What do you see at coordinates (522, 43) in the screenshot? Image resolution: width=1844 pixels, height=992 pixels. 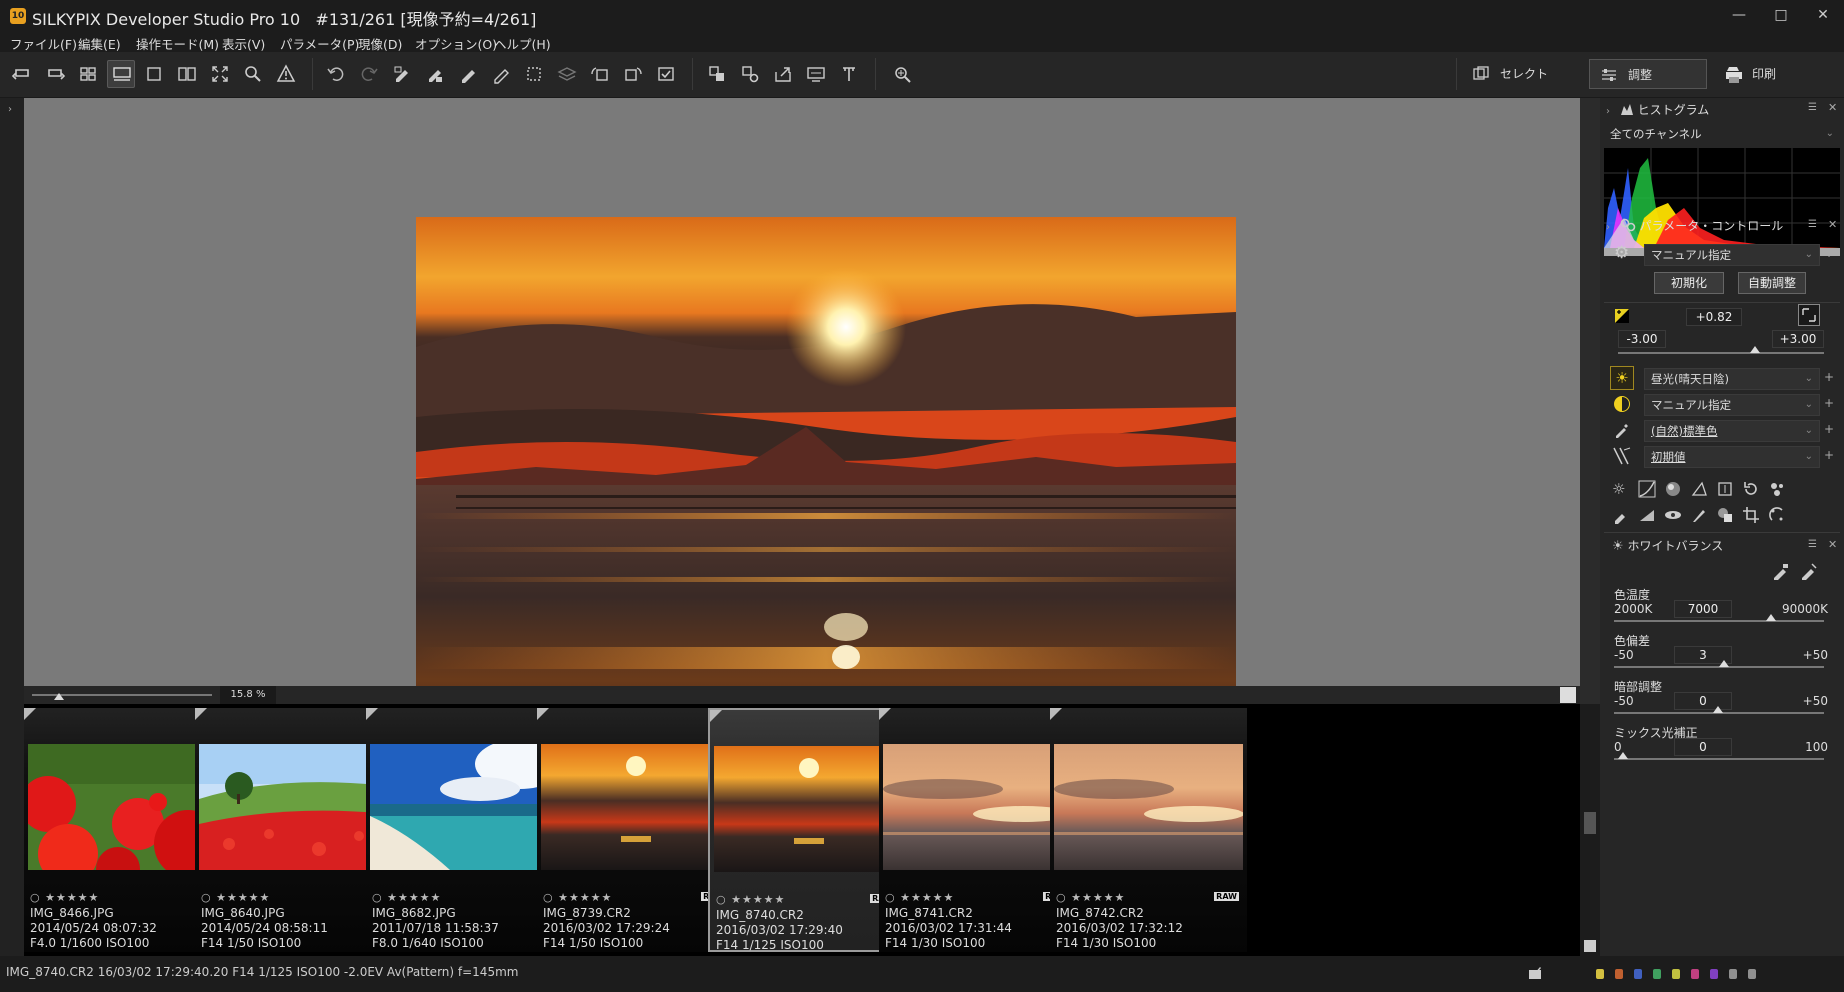 I see `menu-help: ヘルプ(H)` at bounding box center [522, 43].